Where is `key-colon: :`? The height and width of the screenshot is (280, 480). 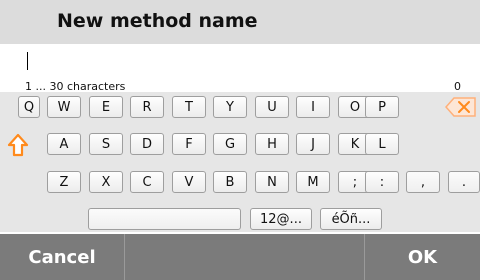
key-colon: : is located at coordinates (382, 182).